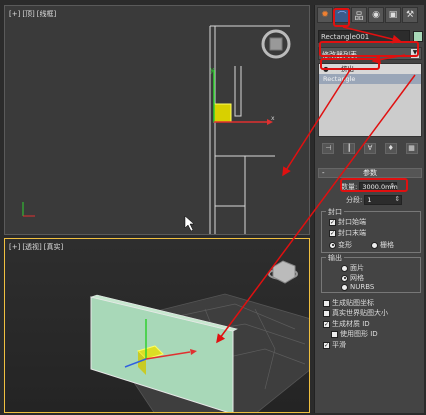 Image resolution: width=426 pixels, height=415 pixels. I want to click on display-tab: ▣, so click(393, 15).